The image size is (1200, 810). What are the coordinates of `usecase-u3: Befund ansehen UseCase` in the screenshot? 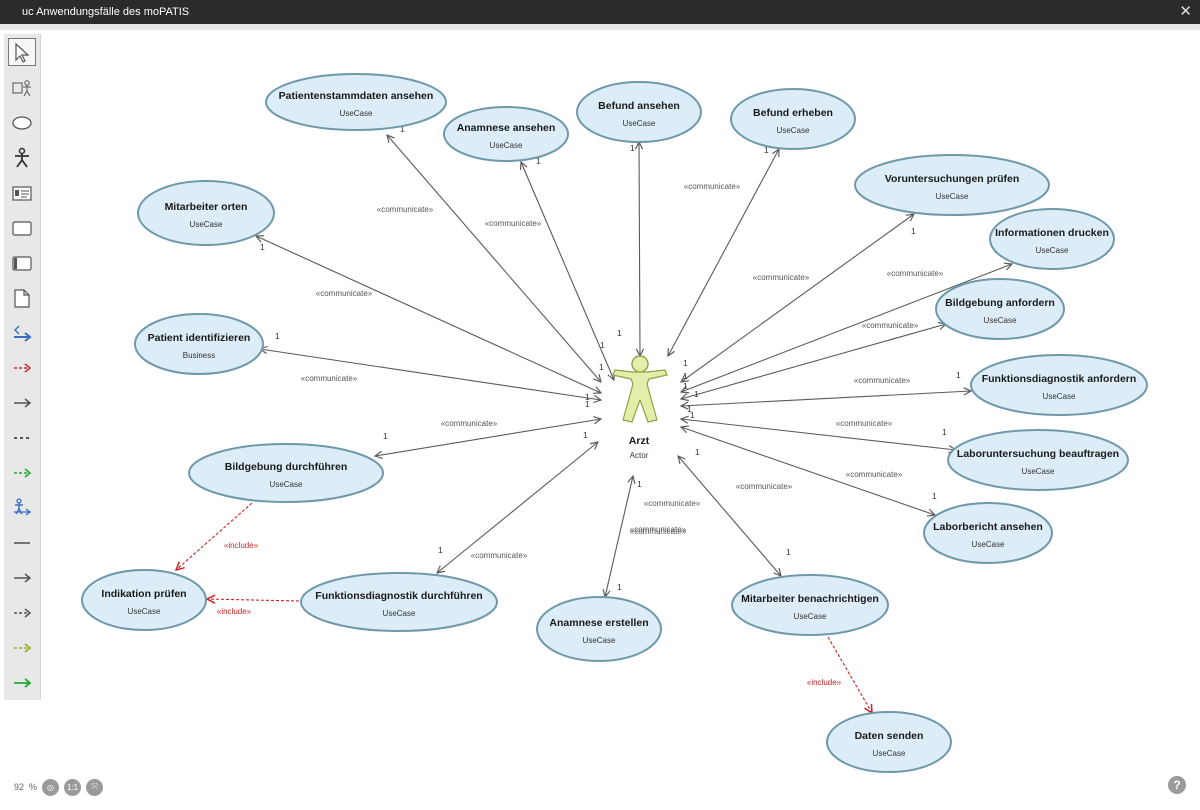 It's located at (639, 112).